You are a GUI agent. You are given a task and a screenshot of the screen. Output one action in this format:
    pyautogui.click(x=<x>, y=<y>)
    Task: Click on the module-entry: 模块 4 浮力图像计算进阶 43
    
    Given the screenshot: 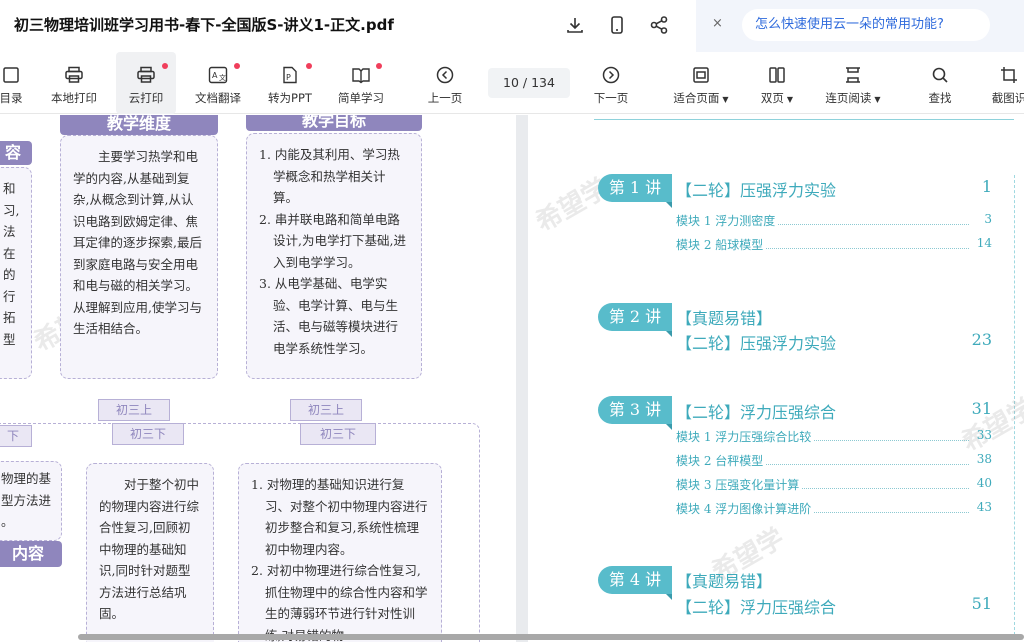 What is the action you would take?
    pyautogui.click(x=834, y=508)
    